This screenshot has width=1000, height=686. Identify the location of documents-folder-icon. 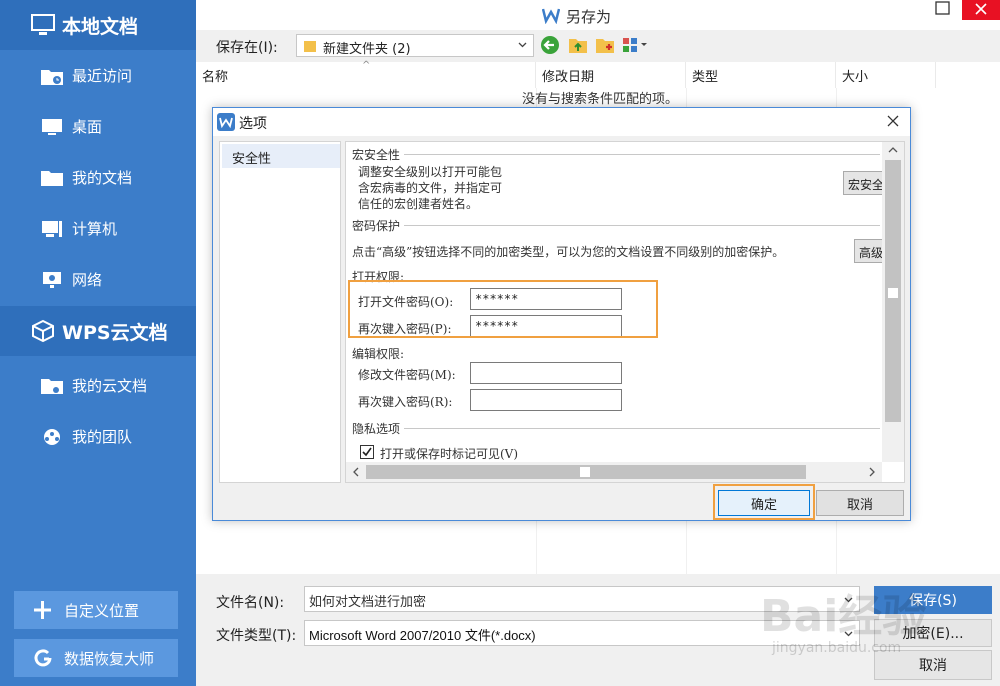
(52, 178).